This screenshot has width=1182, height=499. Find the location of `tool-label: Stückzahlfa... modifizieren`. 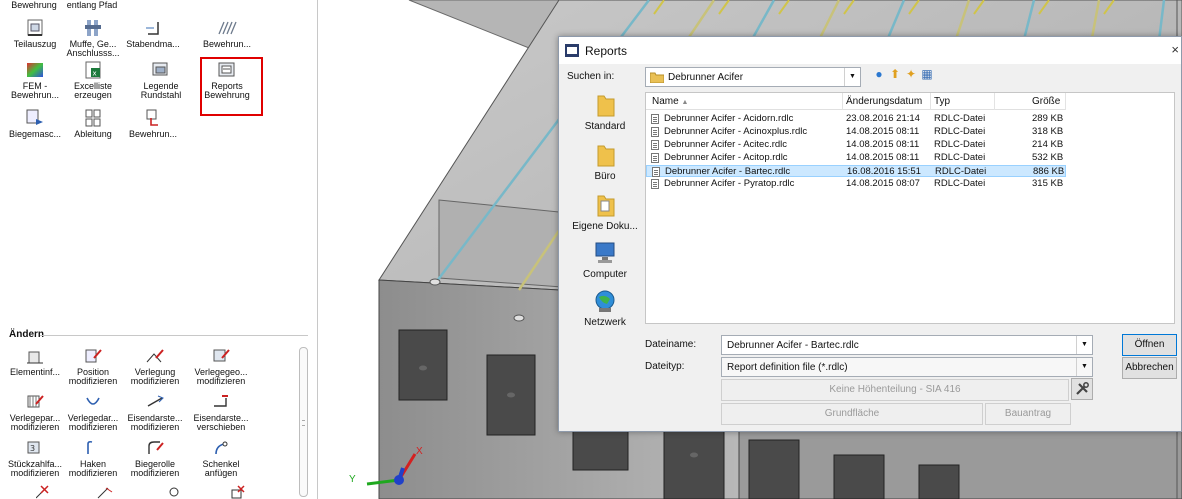

tool-label: Stückzahlfa... modifizieren is located at coordinates (35, 468).